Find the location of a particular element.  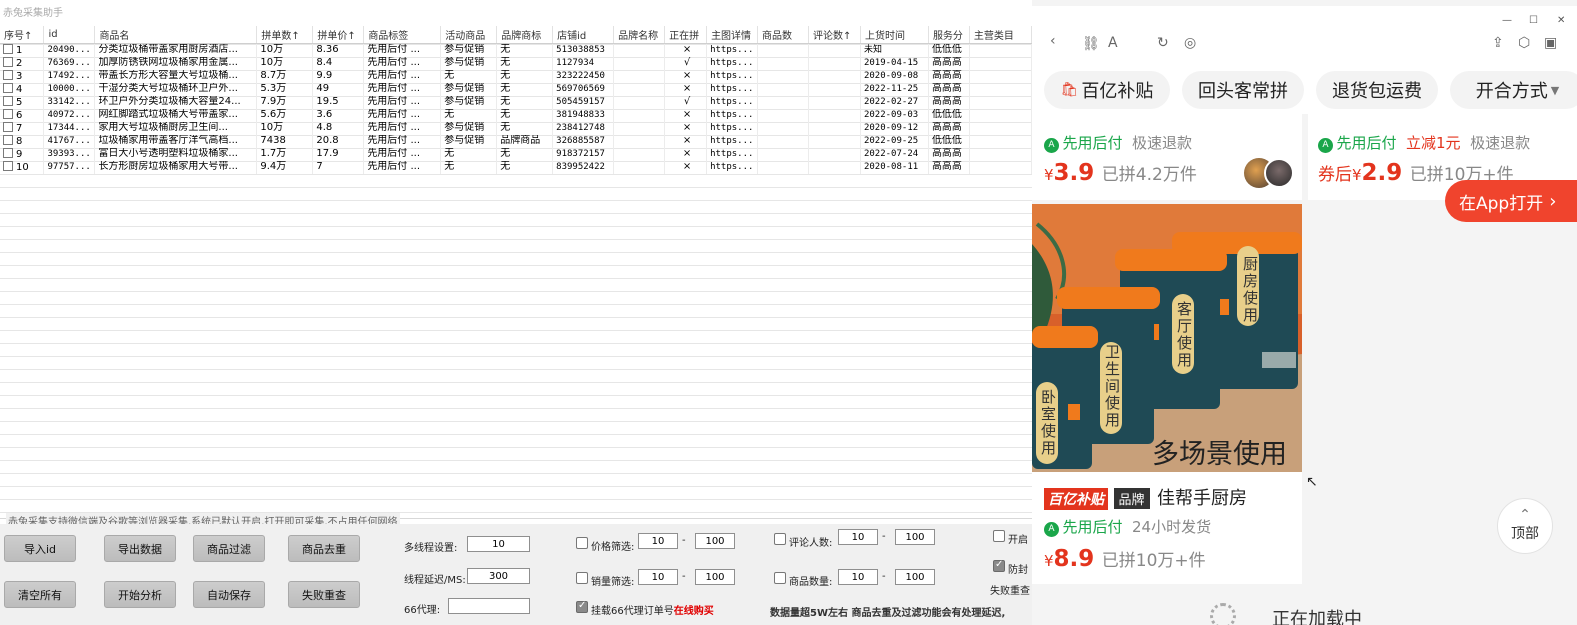

price-max-input: 100 is located at coordinates (715, 541).